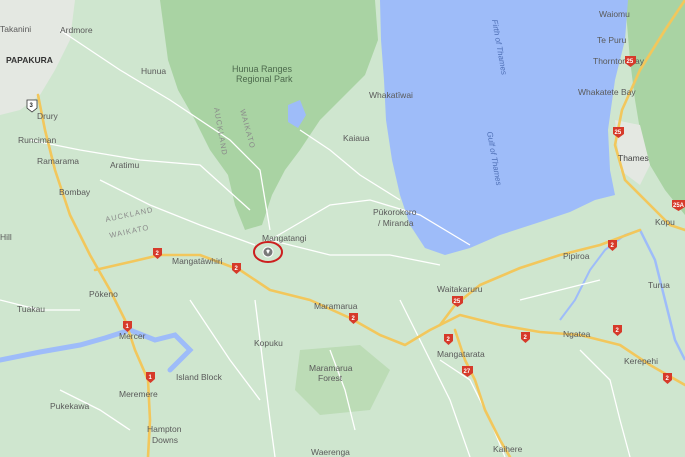  What do you see at coordinates (508, 449) in the screenshot?
I see `place-label-kaihere: Kaihere` at bounding box center [508, 449].